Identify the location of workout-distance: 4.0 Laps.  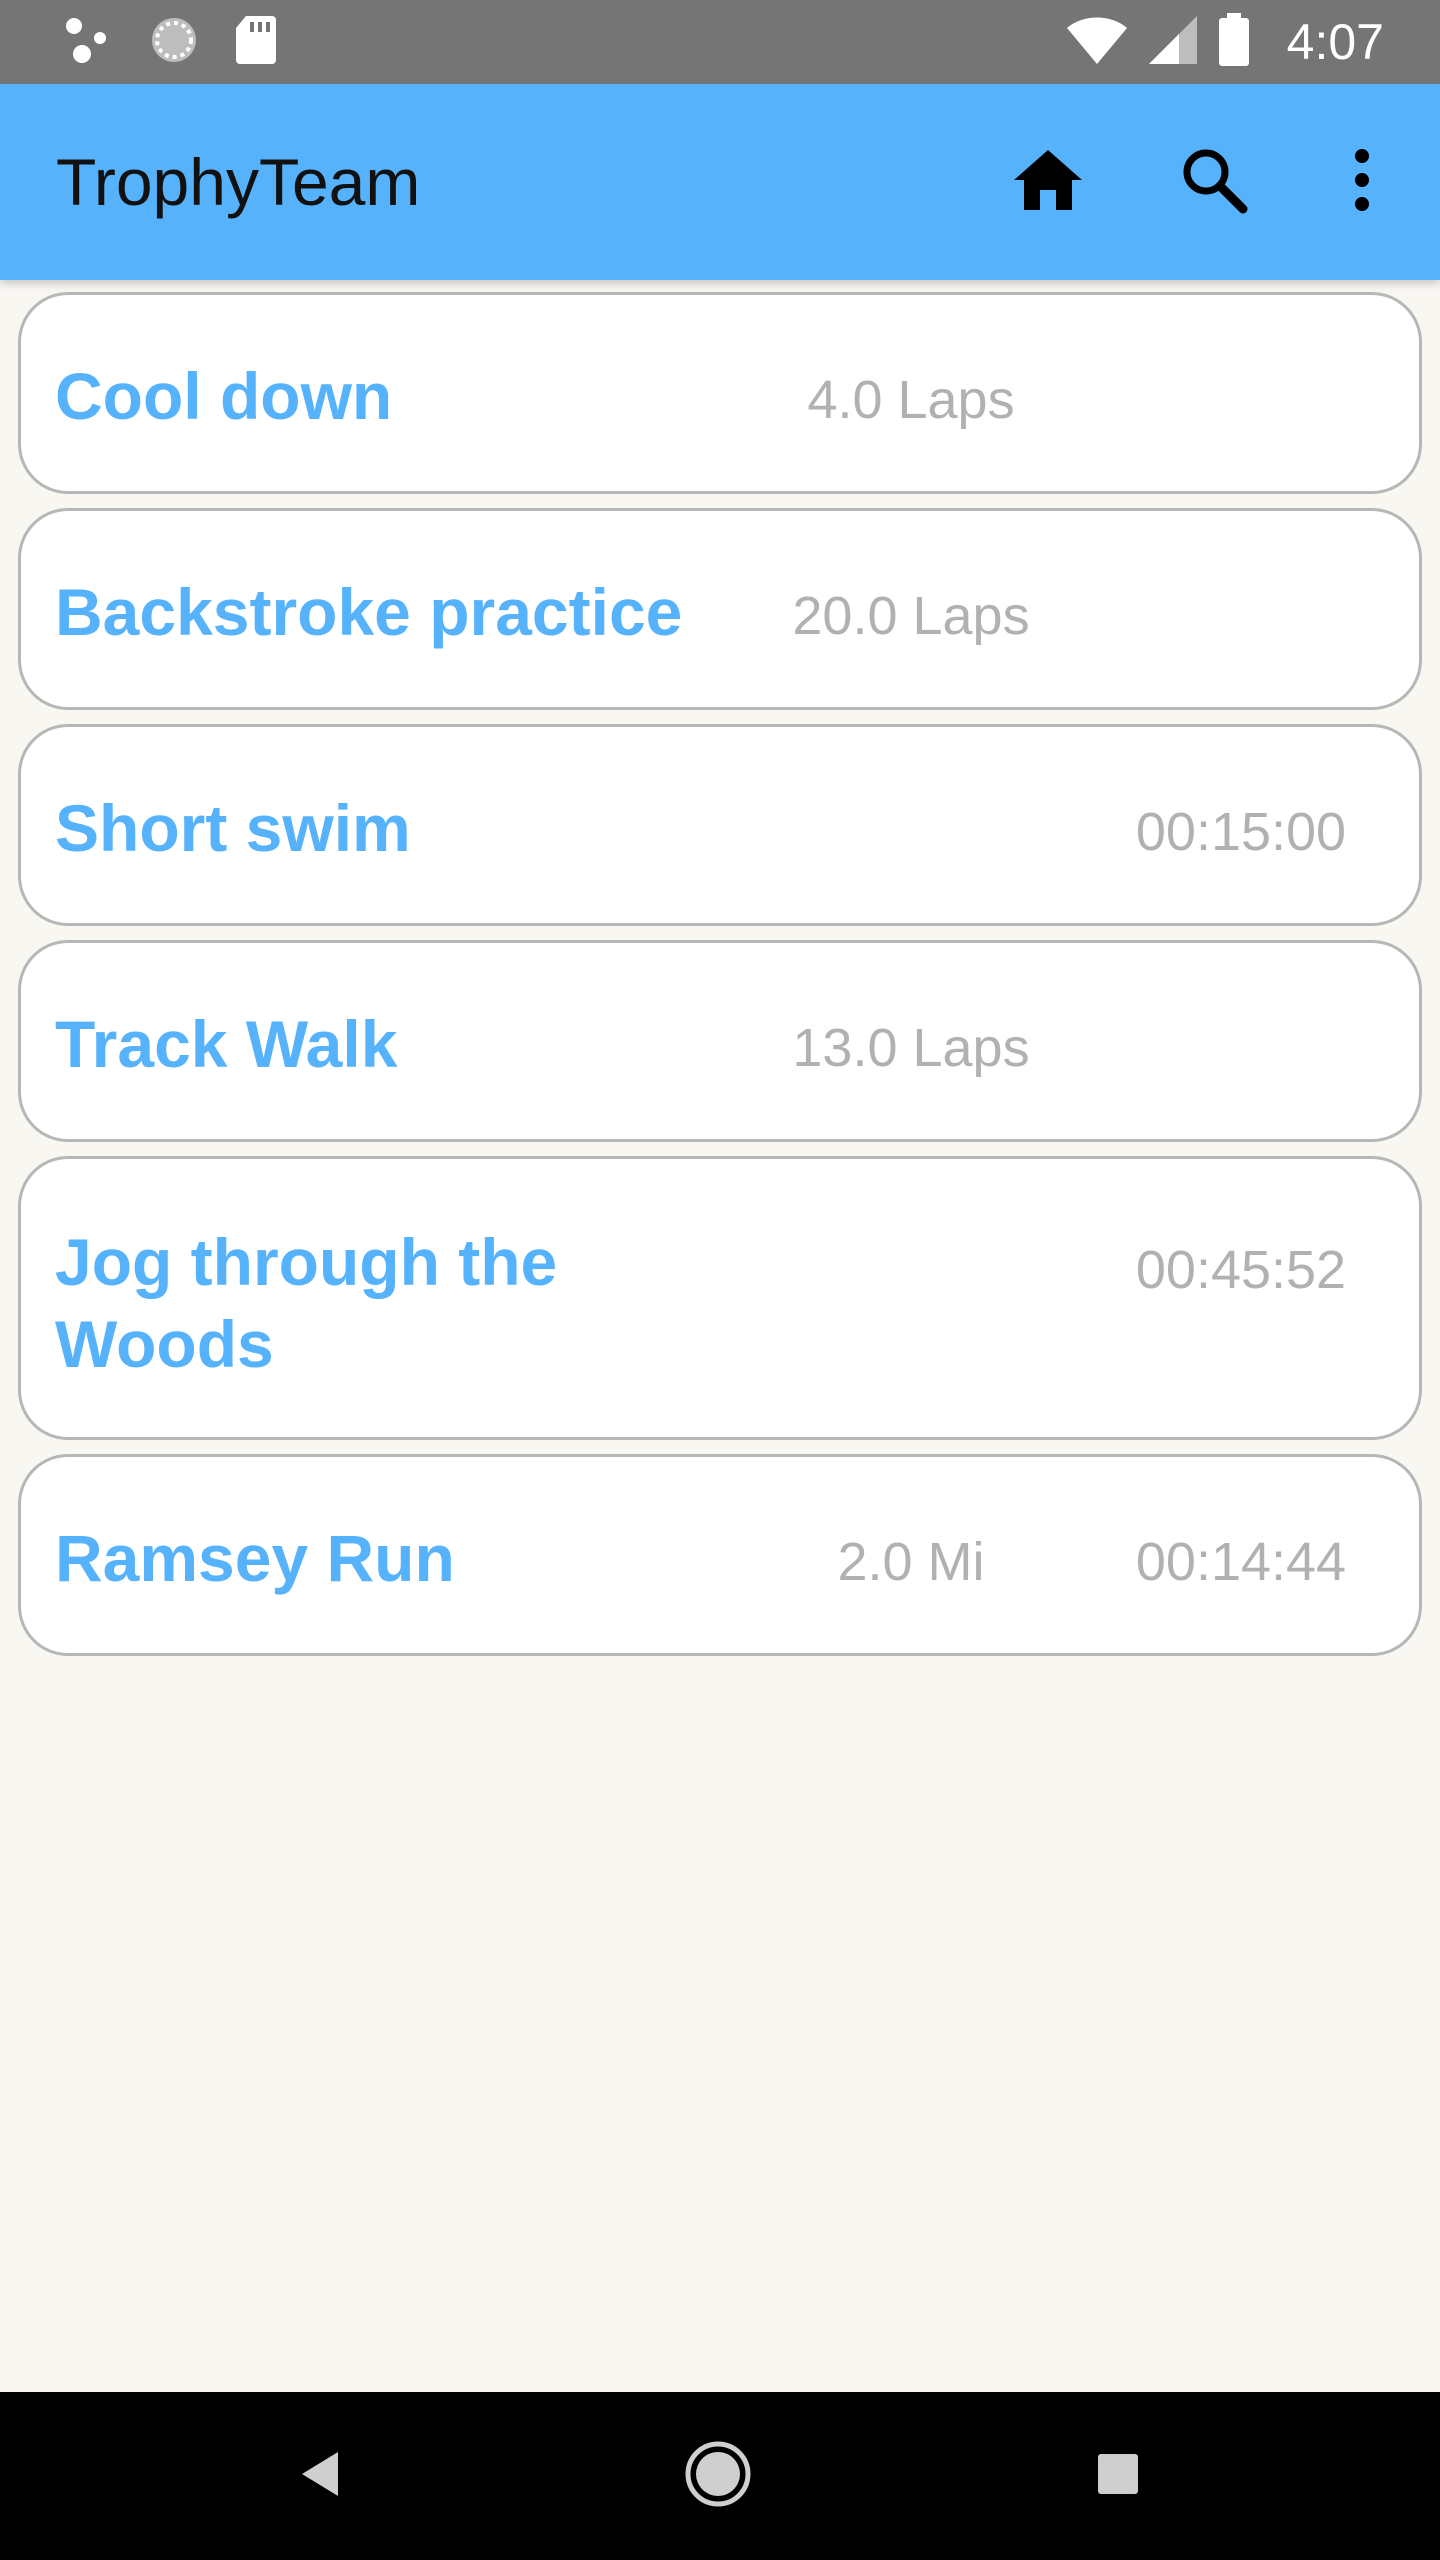
(911, 400).